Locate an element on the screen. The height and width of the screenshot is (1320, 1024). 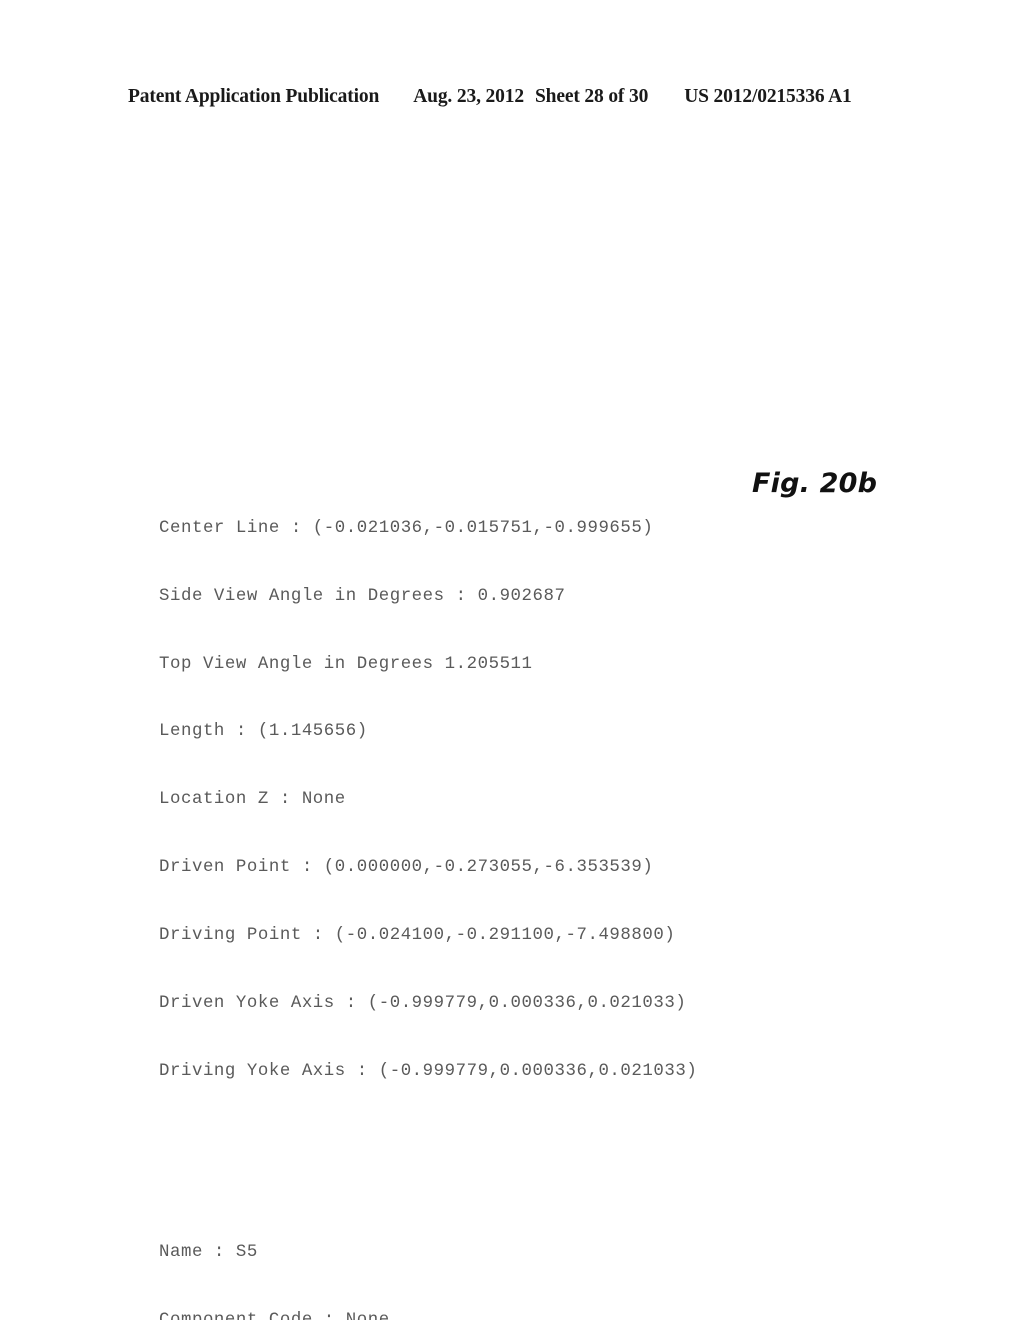
listing-line: Top View Angle in Degrees 1.205511 is located at coordinates (346, 664).